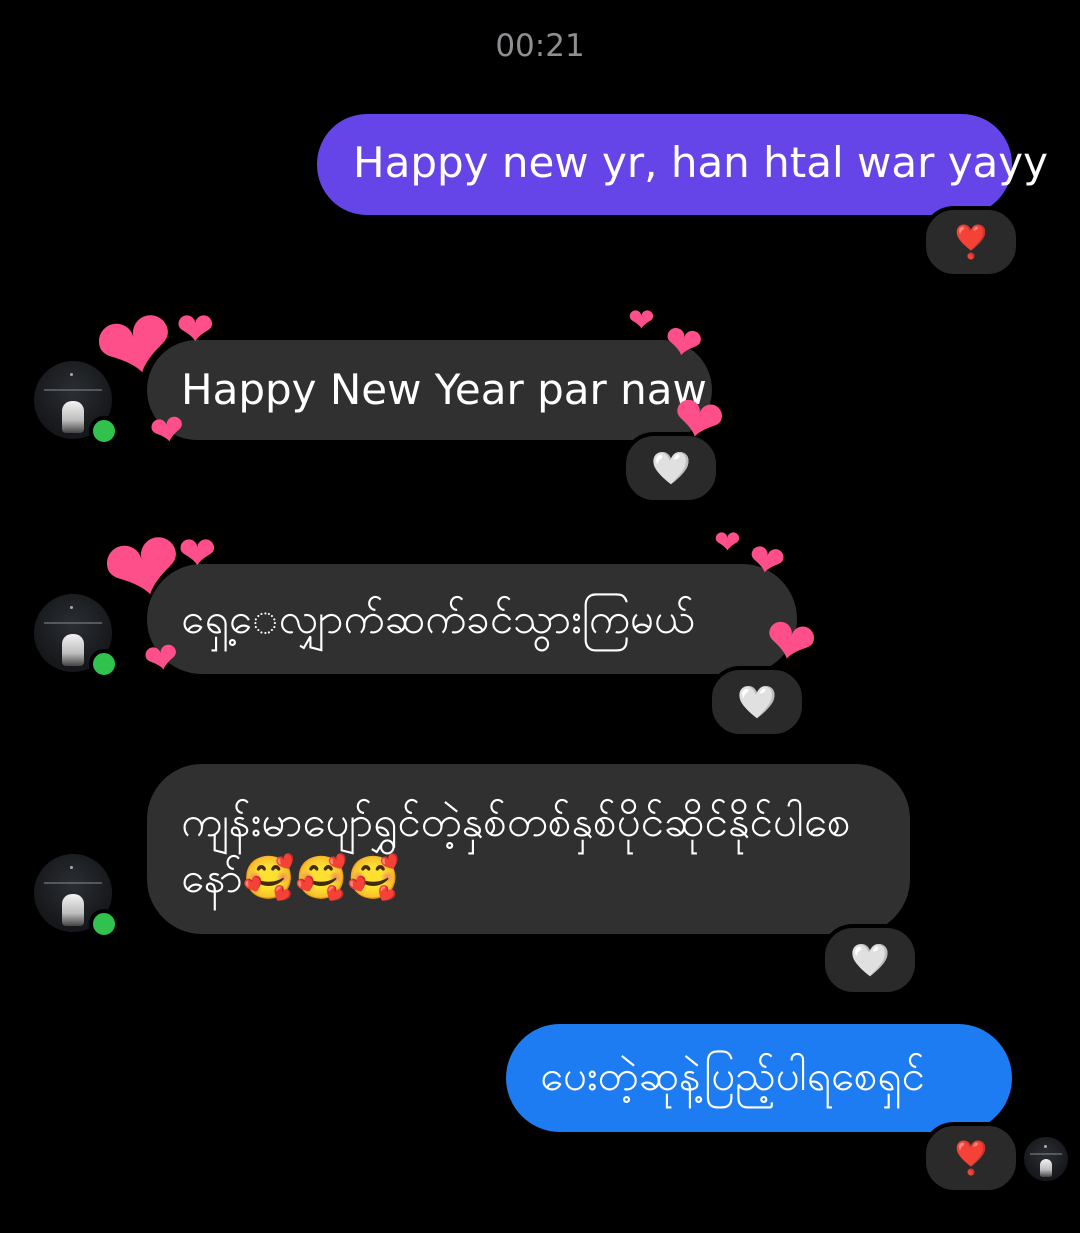 The height and width of the screenshot is (1233, 1080). I want to click on incoming-message-bubble: Happy New Year par naw, so click(429, 390).